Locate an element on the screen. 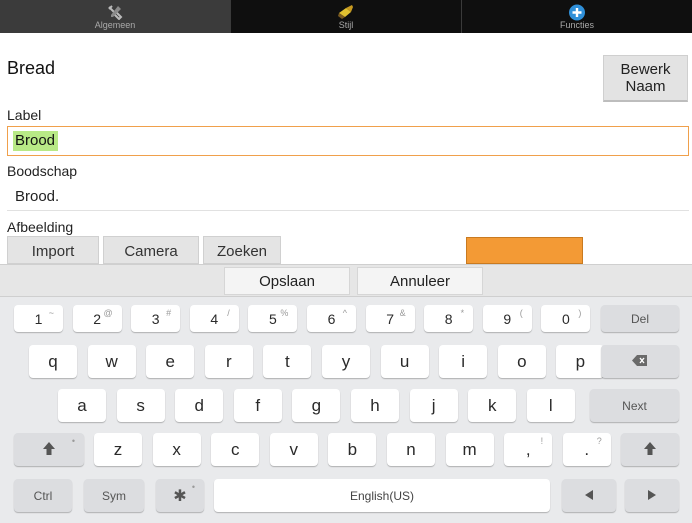  key-0: 0) is located at coordinates (566, 318).